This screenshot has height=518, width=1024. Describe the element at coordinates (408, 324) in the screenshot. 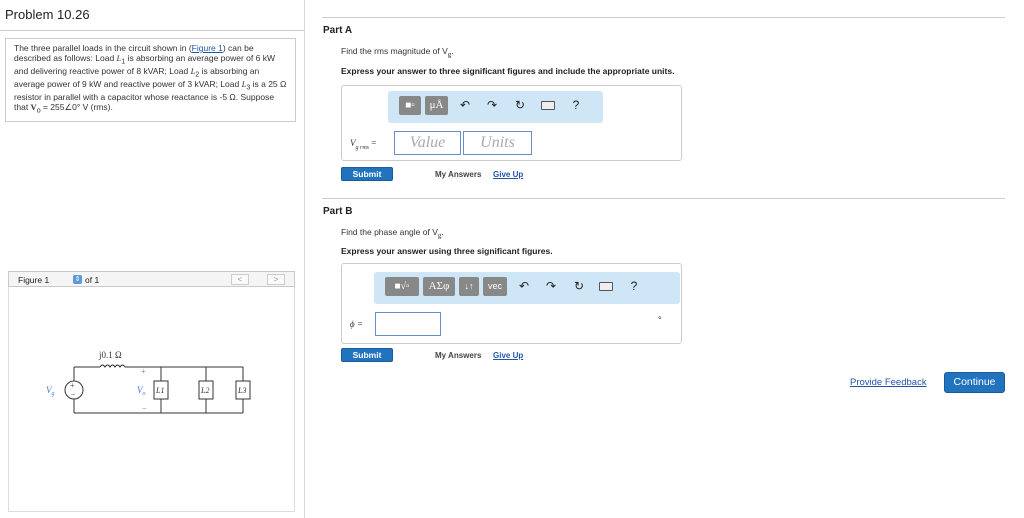

I see `phase-input` at that location.